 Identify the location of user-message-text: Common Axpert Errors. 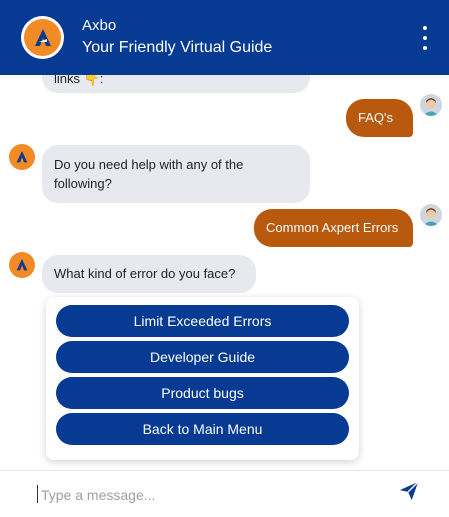
(332, 227).